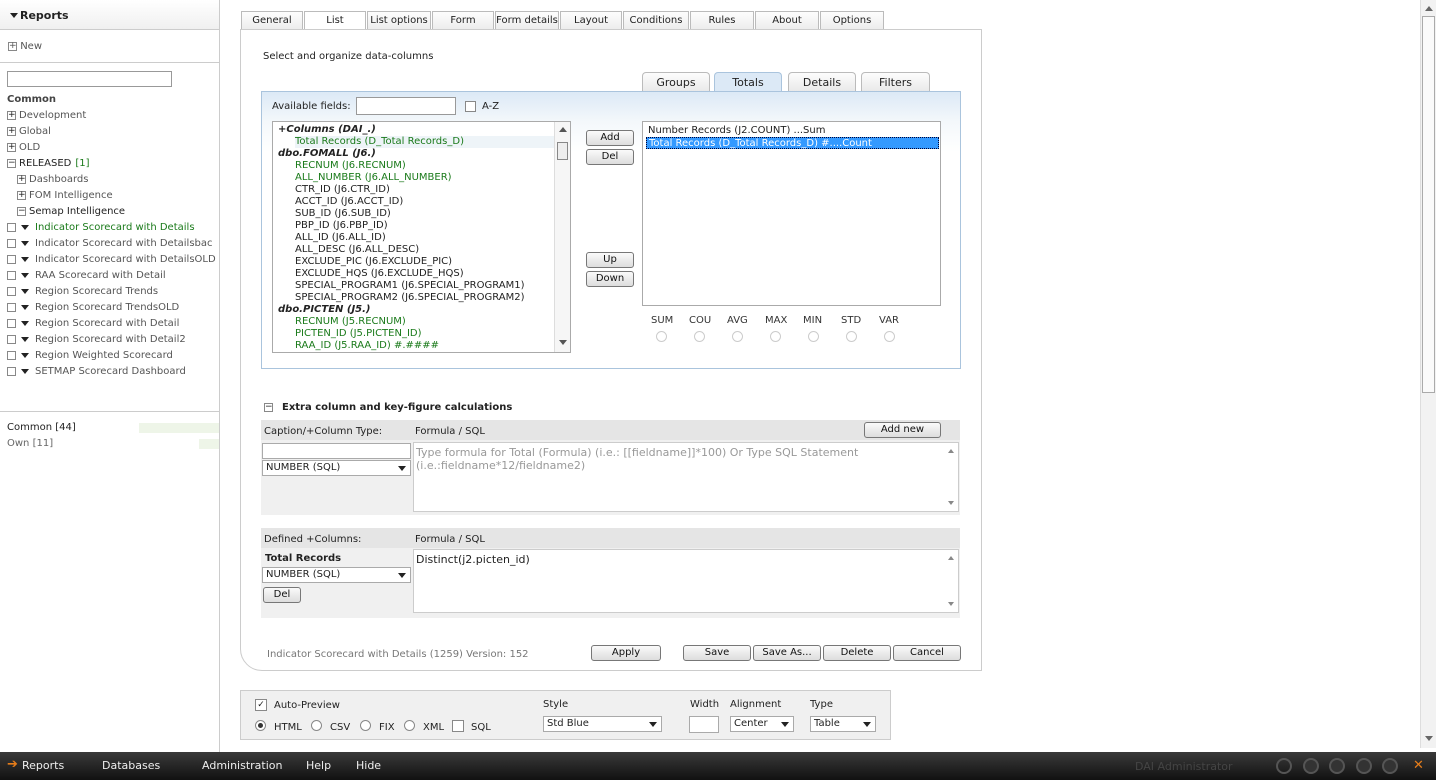  What do you see at coordinates (350, 322) in the screenshot?
I see `field-item: RECNUM (J5.RECNUM)` at bounding box center [350, 322].